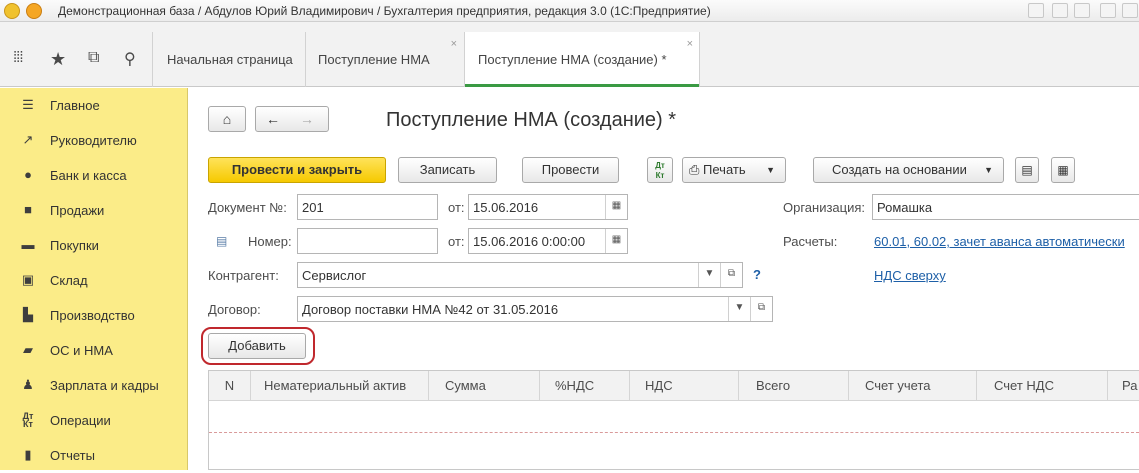 The image size is (1139, 473). What do you see at coordinates (222, 241) in the screenshot?
I see `incoming-doc-icon: ▤` at bounding box center [222, 241].